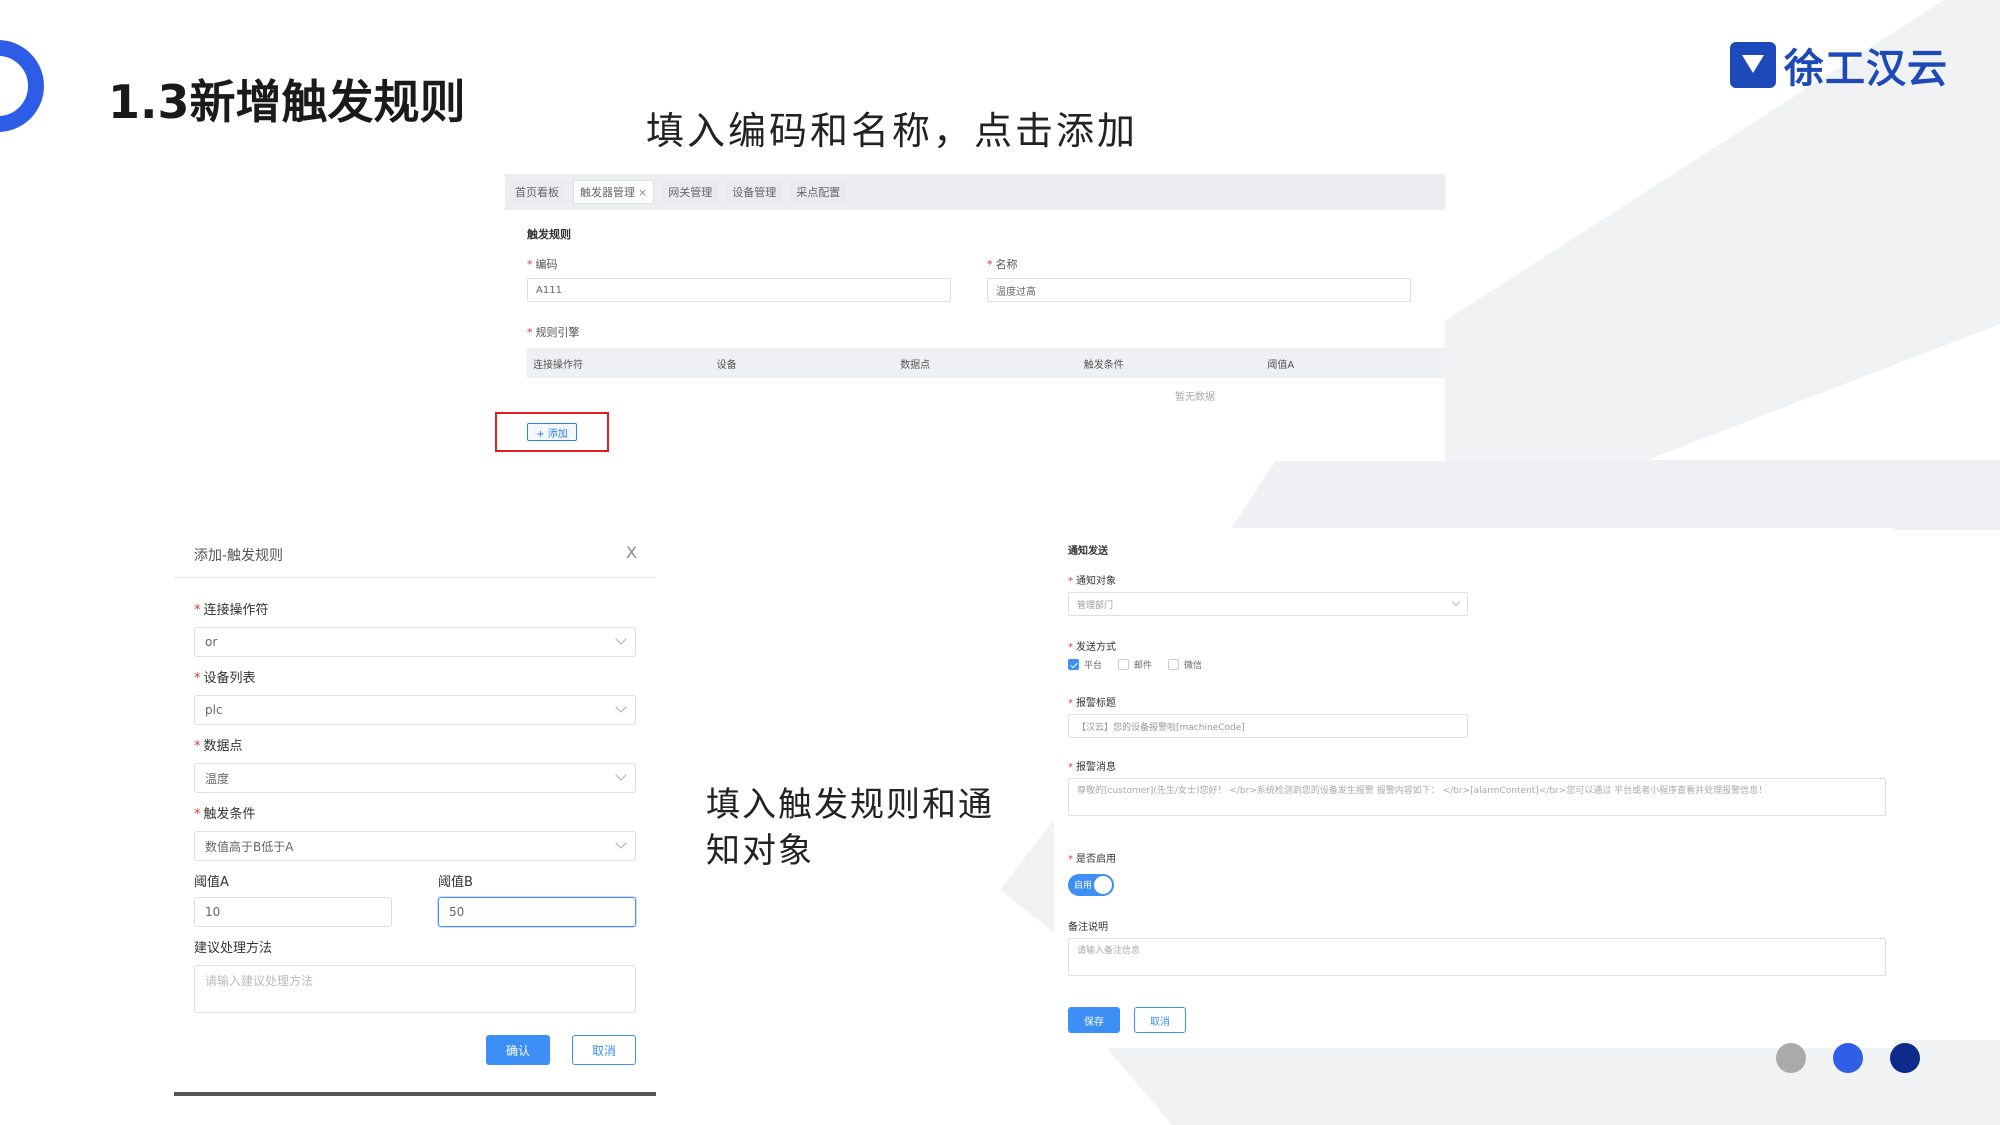 The width and height of the screenshot is (2000, 1125). Describe the element at coordinates (1268, 604) in the screenshot. I see `target-select: 管理部门` at that location.